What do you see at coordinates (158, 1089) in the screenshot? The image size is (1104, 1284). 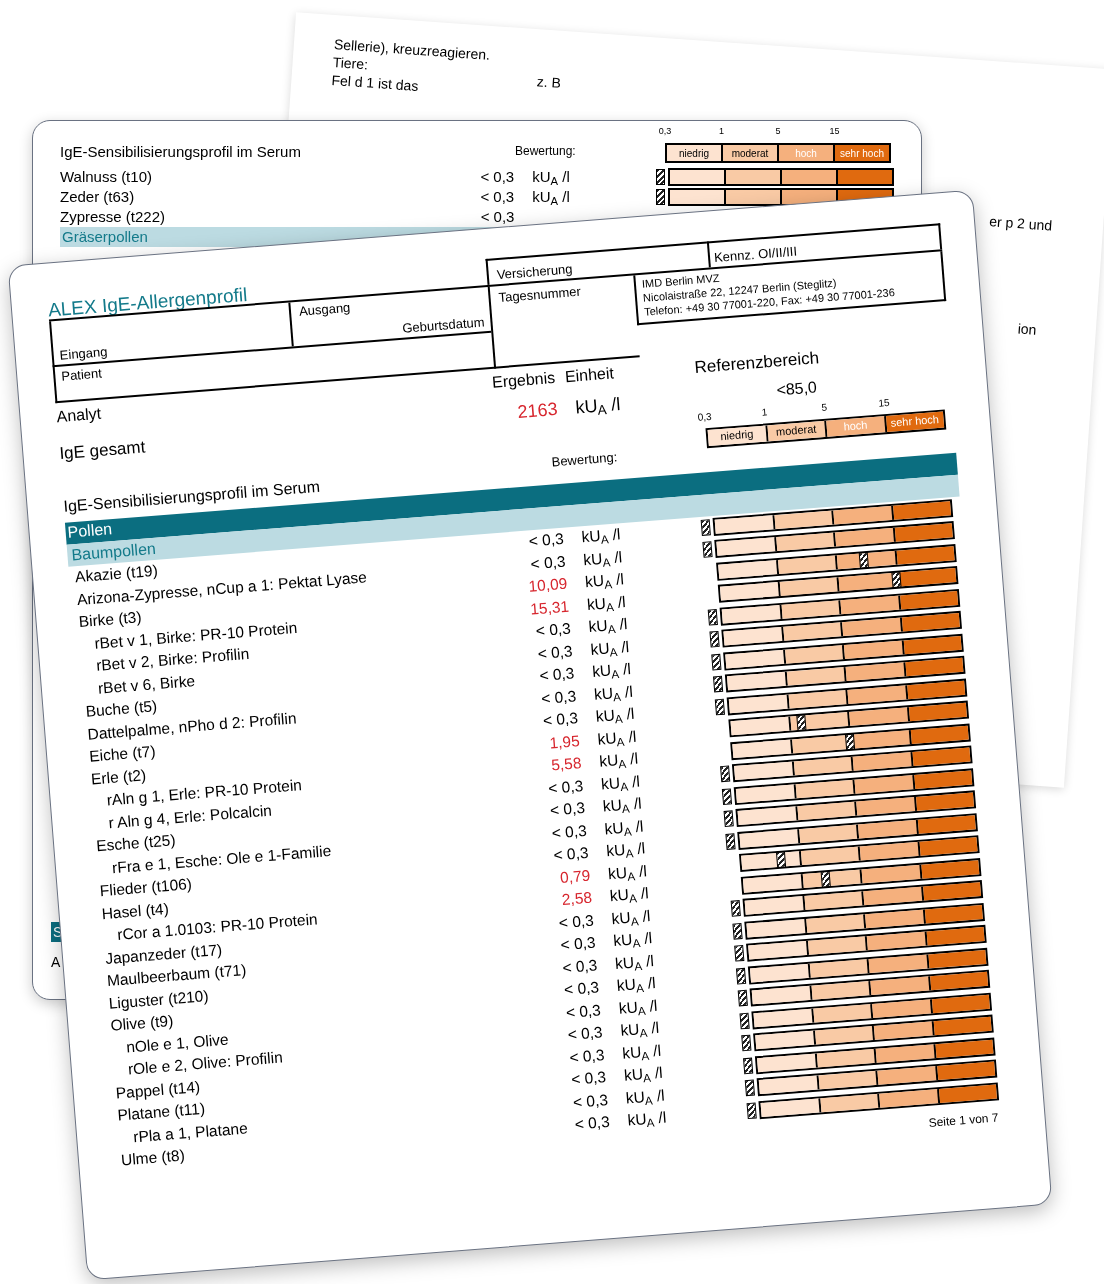 I see `analyte-name: Pappel (t14)` at bounding box center [158, 1089].